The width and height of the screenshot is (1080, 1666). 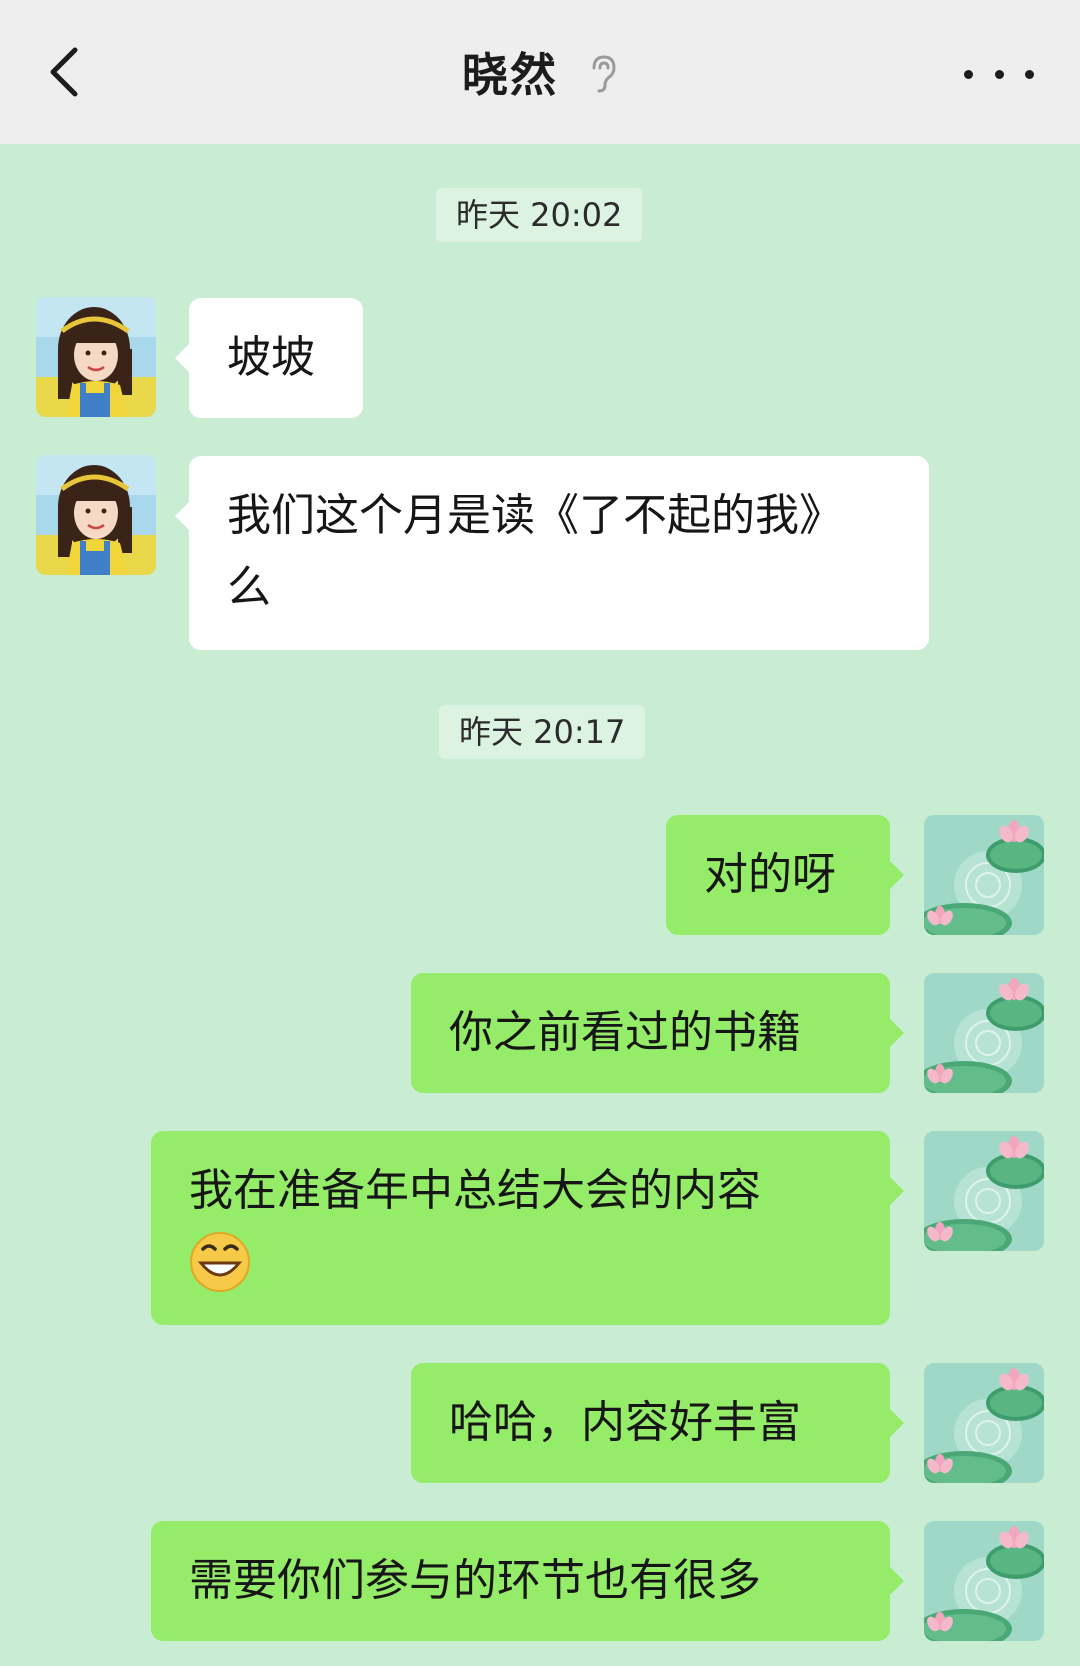 I want to click on outgoing-message-bubble: 对的呀, so click(x=785, y=875).